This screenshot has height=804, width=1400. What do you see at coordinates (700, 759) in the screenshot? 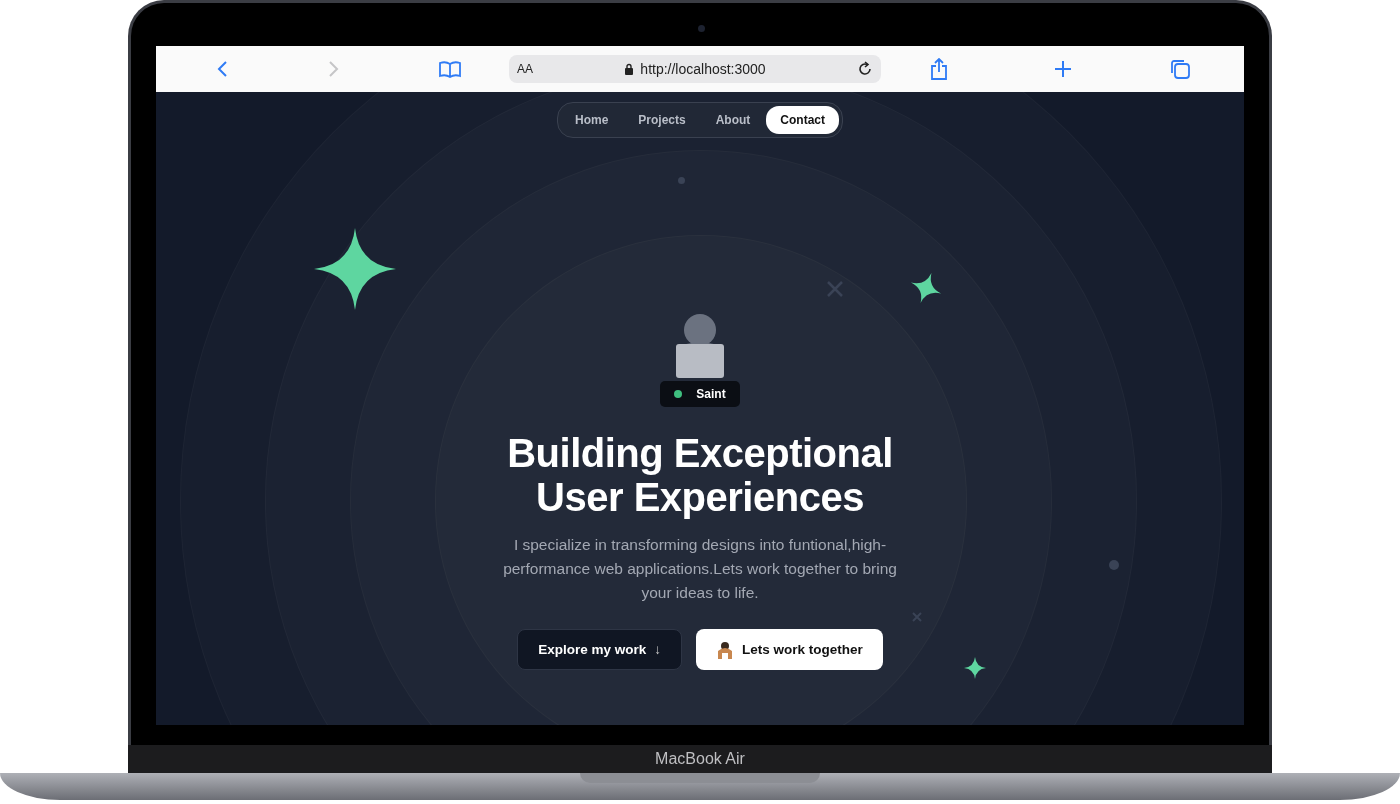
I see `device-label: MacBook Air` at bounding box center [700, 759].